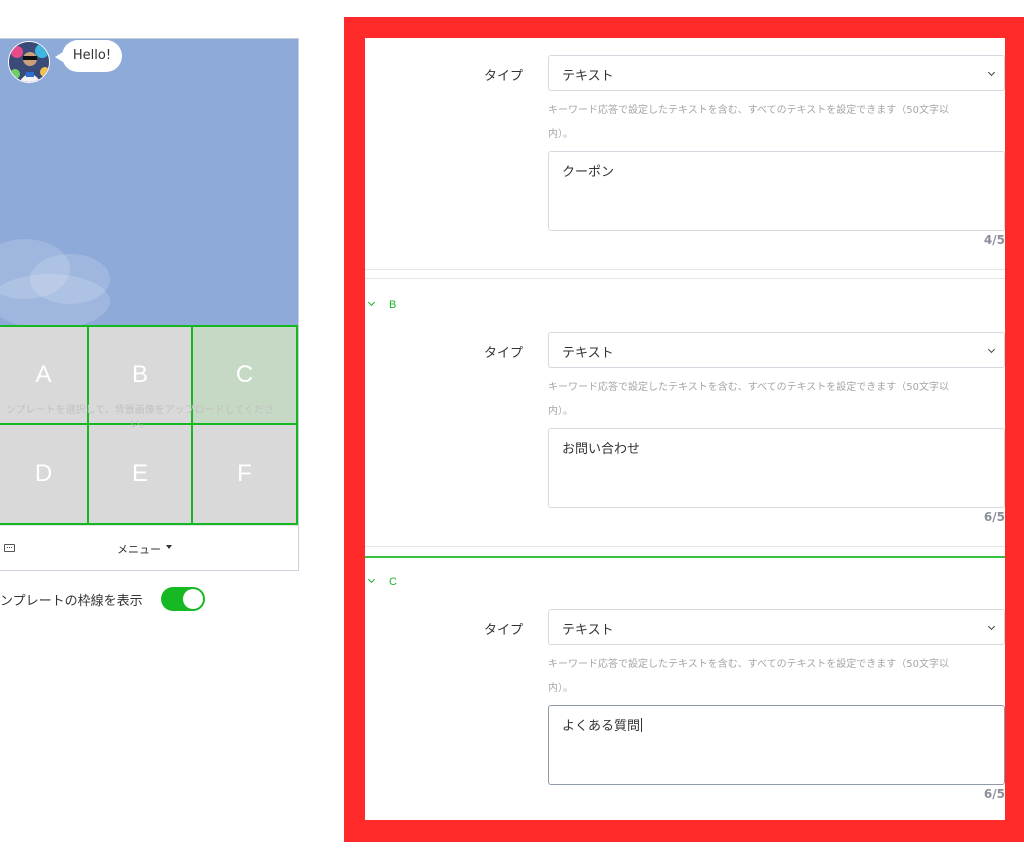 The image size is (1024, 865). What do you see at coordinates (9, 548) in the screenshot?
I see `keyboard-icon` at bounding box center [9, 548].